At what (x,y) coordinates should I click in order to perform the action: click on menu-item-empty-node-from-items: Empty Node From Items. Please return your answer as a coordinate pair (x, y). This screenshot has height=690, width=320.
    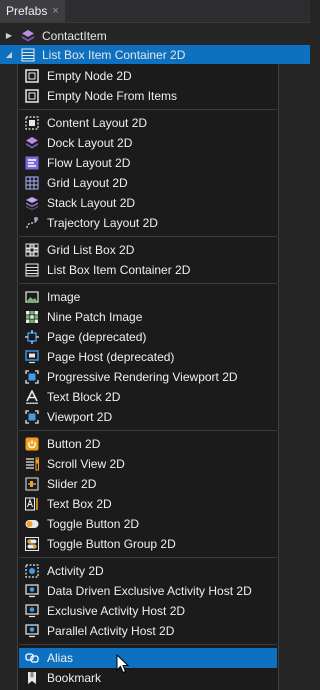
    Looking at the image, I should click on (148, 96).